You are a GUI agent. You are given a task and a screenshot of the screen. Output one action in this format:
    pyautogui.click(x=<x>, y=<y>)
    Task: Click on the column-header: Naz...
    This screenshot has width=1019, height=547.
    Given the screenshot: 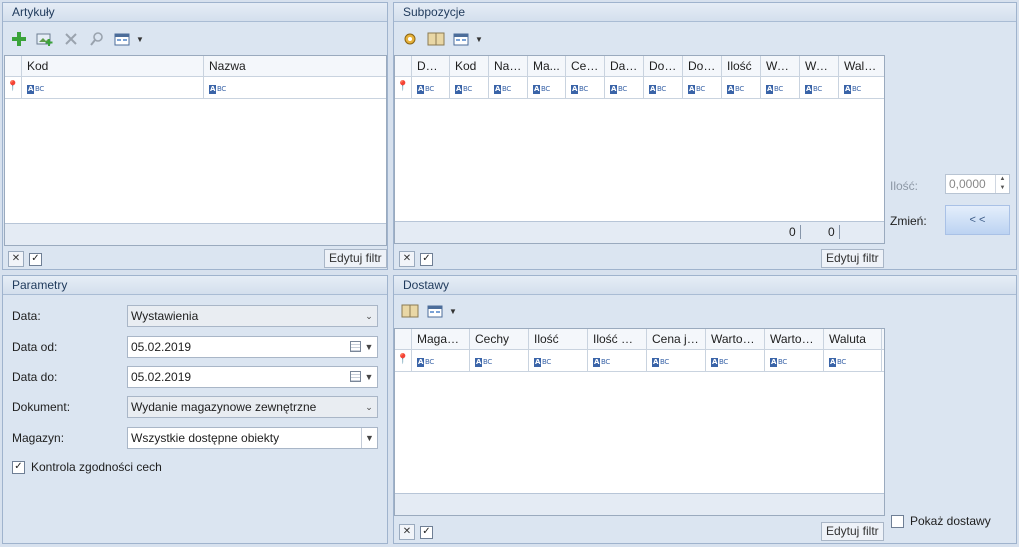 What is the action you would take?
    pyautogui.click(x=508, y=66)
    